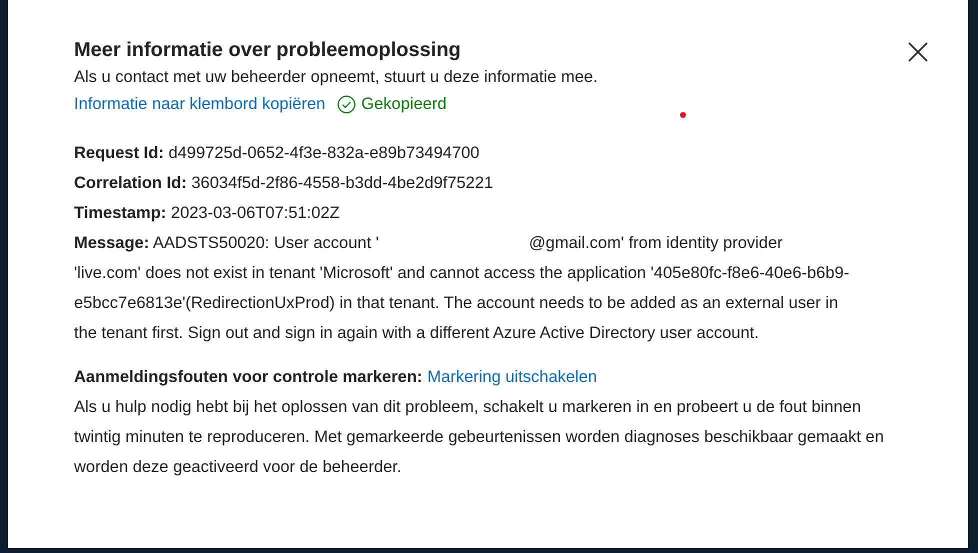 This screenshot has width=978, height=553. What do you see at coordinates (404, 104) in the screenshot?
I see `copied-status: Gekopieerd` at bounding box center [404, 104].